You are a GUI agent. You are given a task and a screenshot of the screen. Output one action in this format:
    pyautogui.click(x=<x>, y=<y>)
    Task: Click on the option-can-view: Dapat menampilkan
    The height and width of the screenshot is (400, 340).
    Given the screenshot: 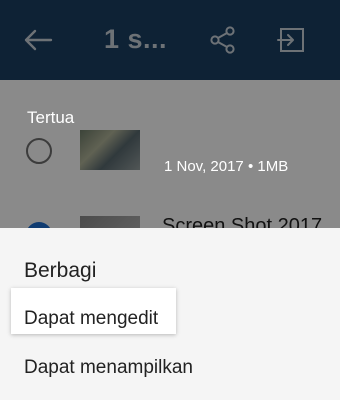 What is the action you would take?
    pyautogui.click(x=108, y=368)
    